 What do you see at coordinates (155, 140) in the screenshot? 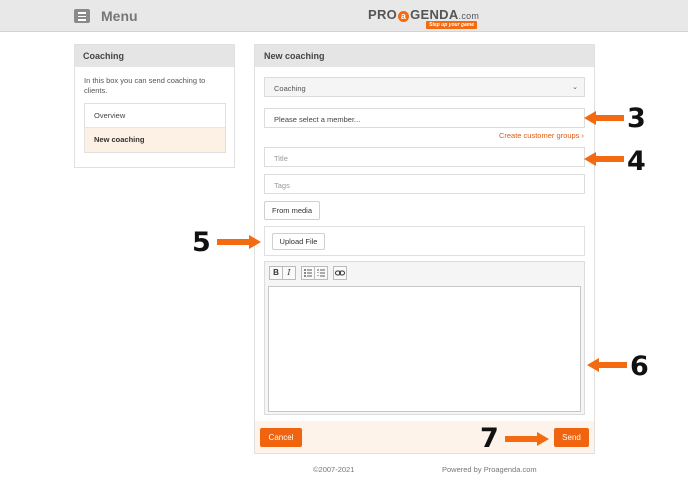
I see `sidebar-item-new-coaching: New coaching` at bounding box center [155, 140].